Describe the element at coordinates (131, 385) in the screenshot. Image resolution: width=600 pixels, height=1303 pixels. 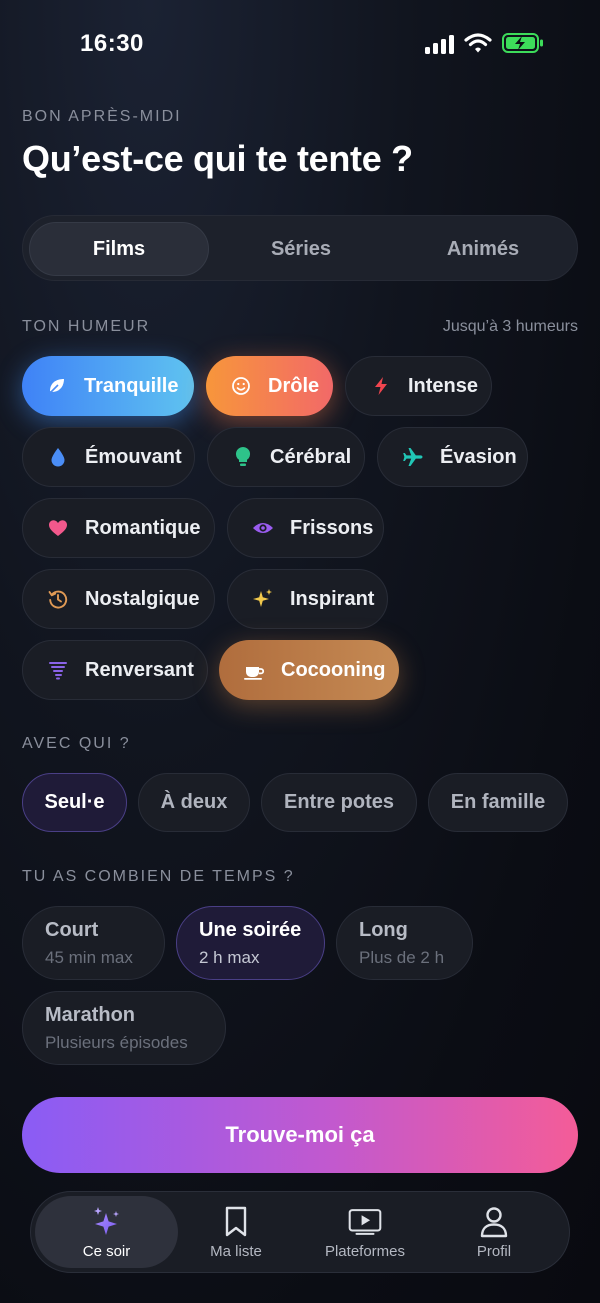
I see `mood-chip-label: Tranquille` at that location.